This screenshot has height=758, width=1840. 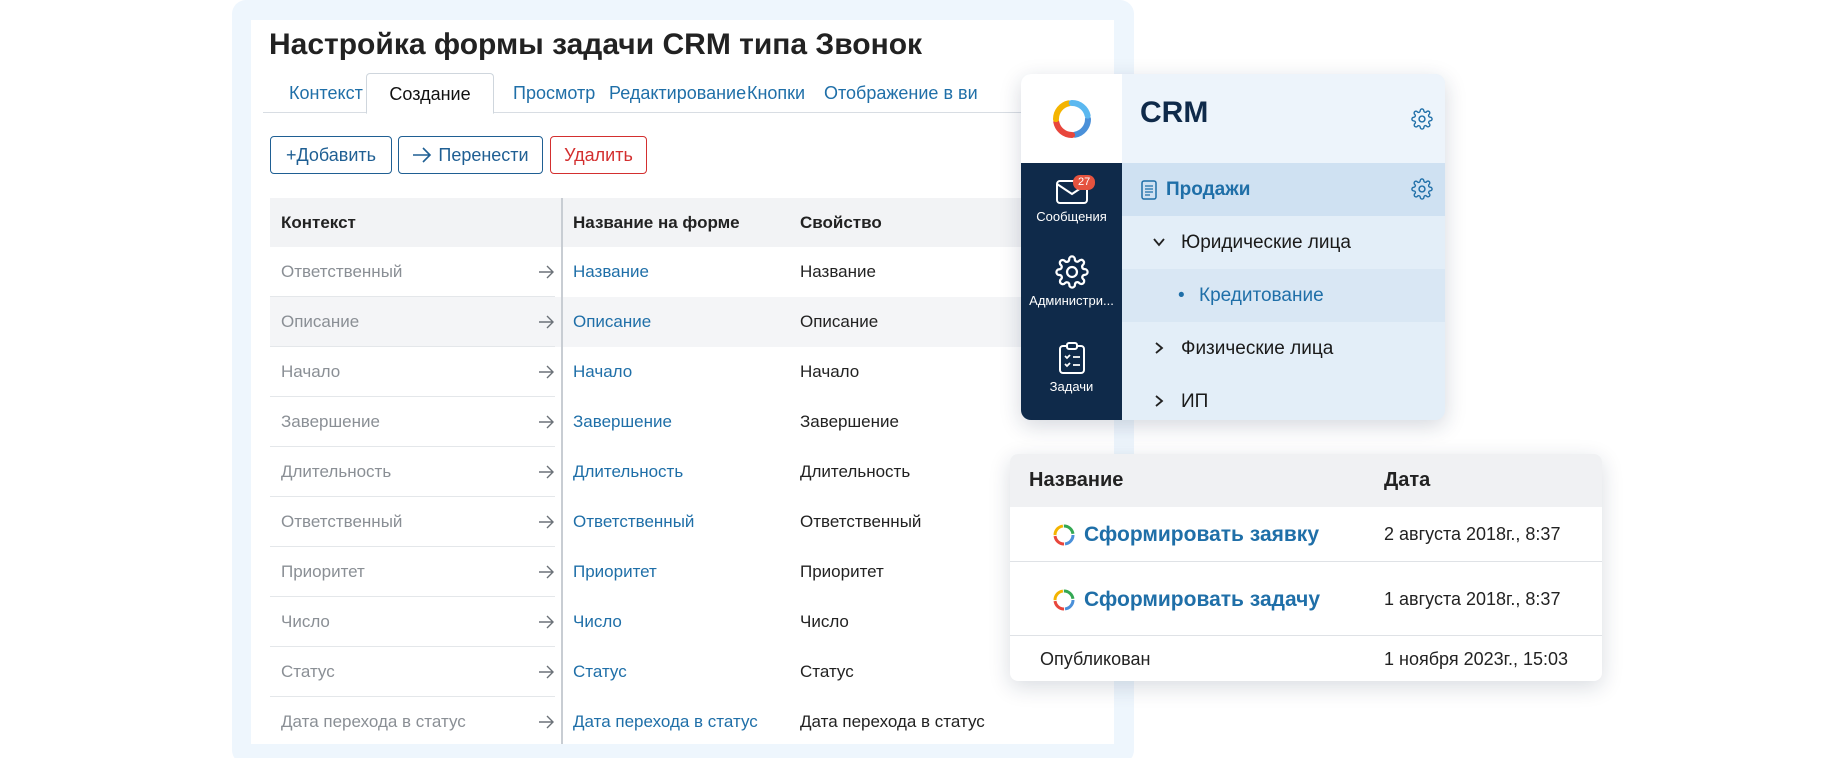 I want to click on tree-item-individuals-label: Физические лица, so click(x=1257, y=348).